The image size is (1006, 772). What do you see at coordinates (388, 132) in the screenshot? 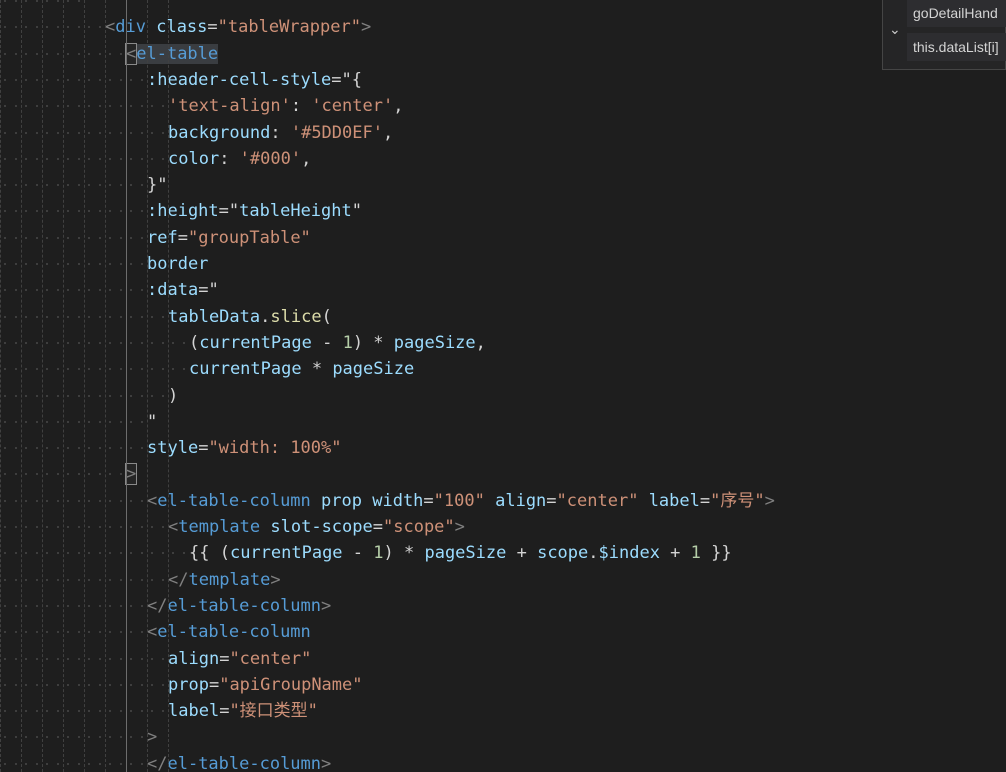
I see `code-token: ,` at bounding box center [388, 132].